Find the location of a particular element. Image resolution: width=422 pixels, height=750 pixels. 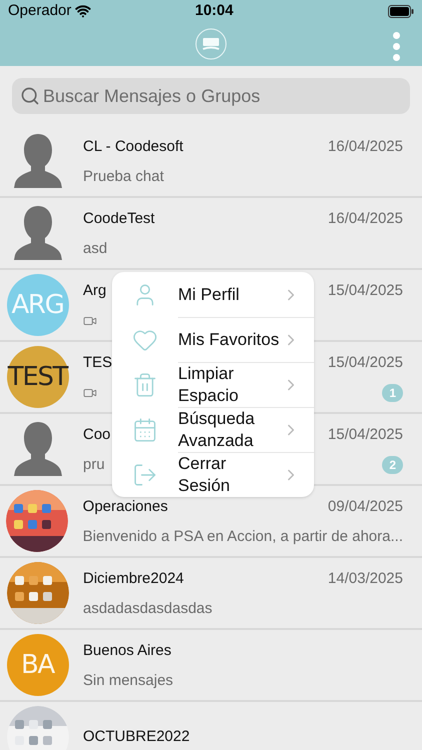

chat-date: 14/03/2025 is located at coordinates (365, 578).